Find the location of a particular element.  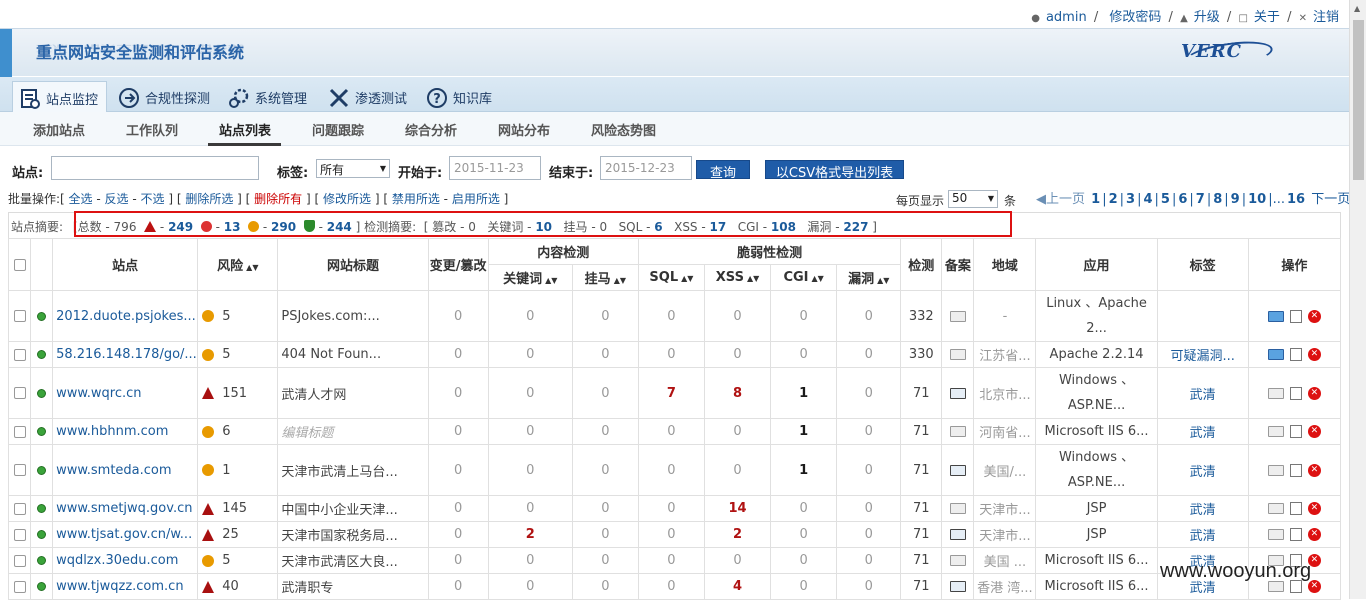

about-link: 关于 is located at coordinates (1267, 17).